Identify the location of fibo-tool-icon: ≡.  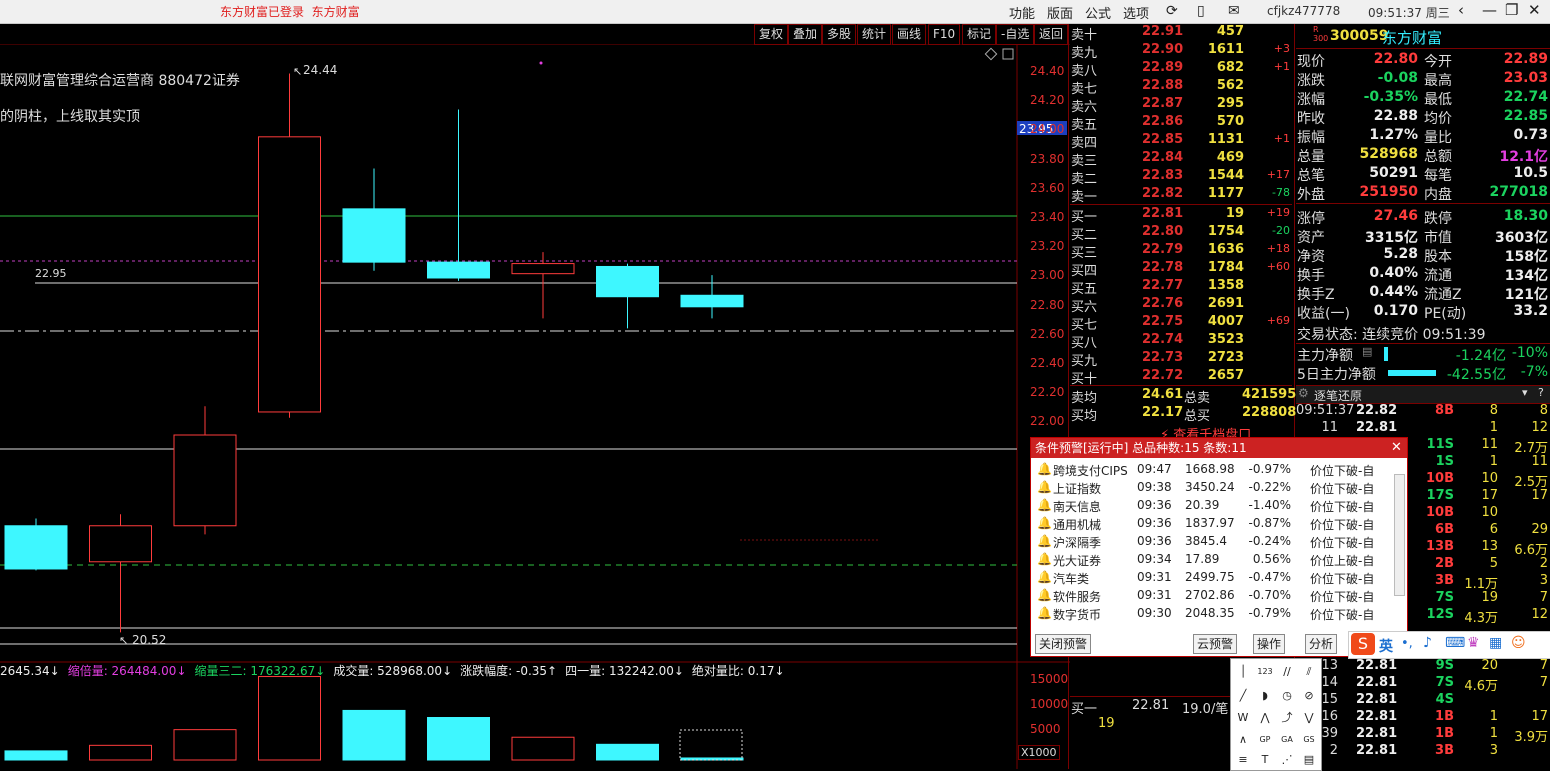
(1243, 760).